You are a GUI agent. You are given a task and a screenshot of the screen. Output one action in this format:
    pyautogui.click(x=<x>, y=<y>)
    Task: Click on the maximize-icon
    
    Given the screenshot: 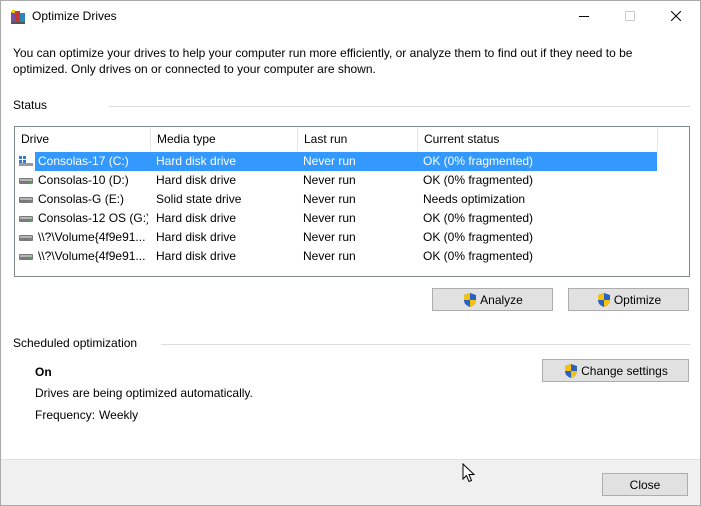 What is the action you would take?
    pyautogui.click(x=630, y=16)
    